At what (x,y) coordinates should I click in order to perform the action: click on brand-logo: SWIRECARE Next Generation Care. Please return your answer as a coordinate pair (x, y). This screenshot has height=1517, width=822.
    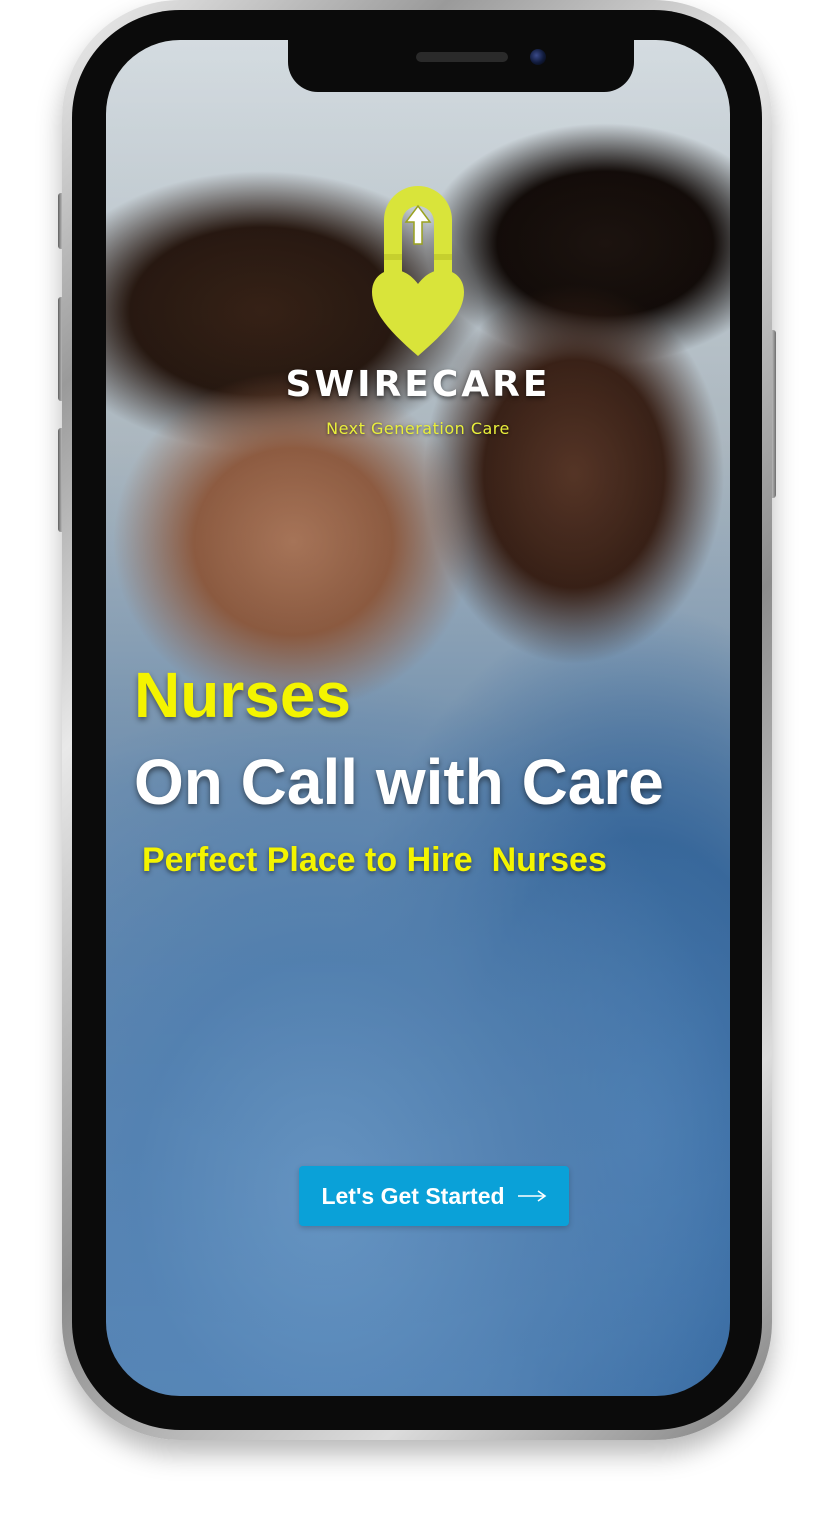
    Looking at the image, I should click on (418, 309).